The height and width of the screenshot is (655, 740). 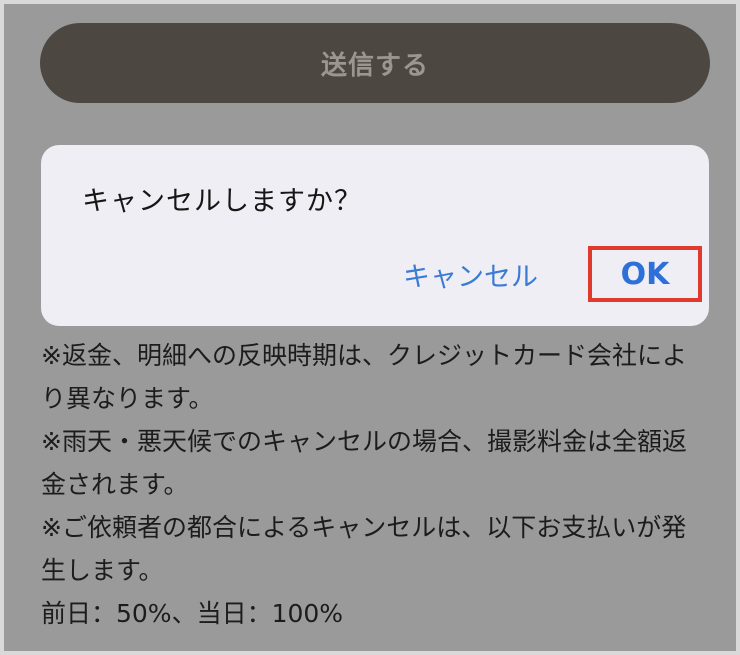 I want to click on submit-button-label: 送信する, so click(x=374, y=65).